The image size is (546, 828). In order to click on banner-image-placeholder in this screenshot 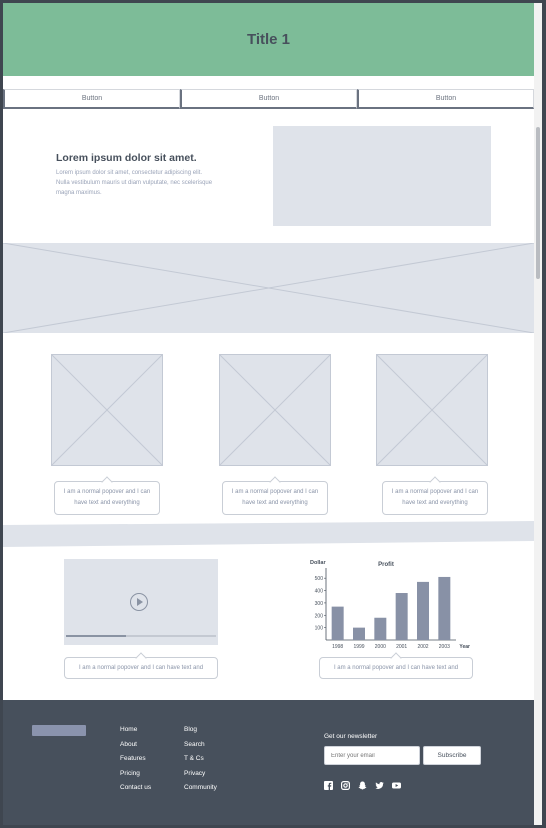, I will do `click(268, 288)`.